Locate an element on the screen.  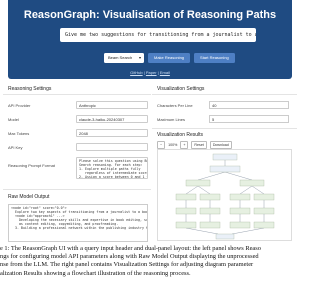
flow-node-result is located at coordinates (225, 236).